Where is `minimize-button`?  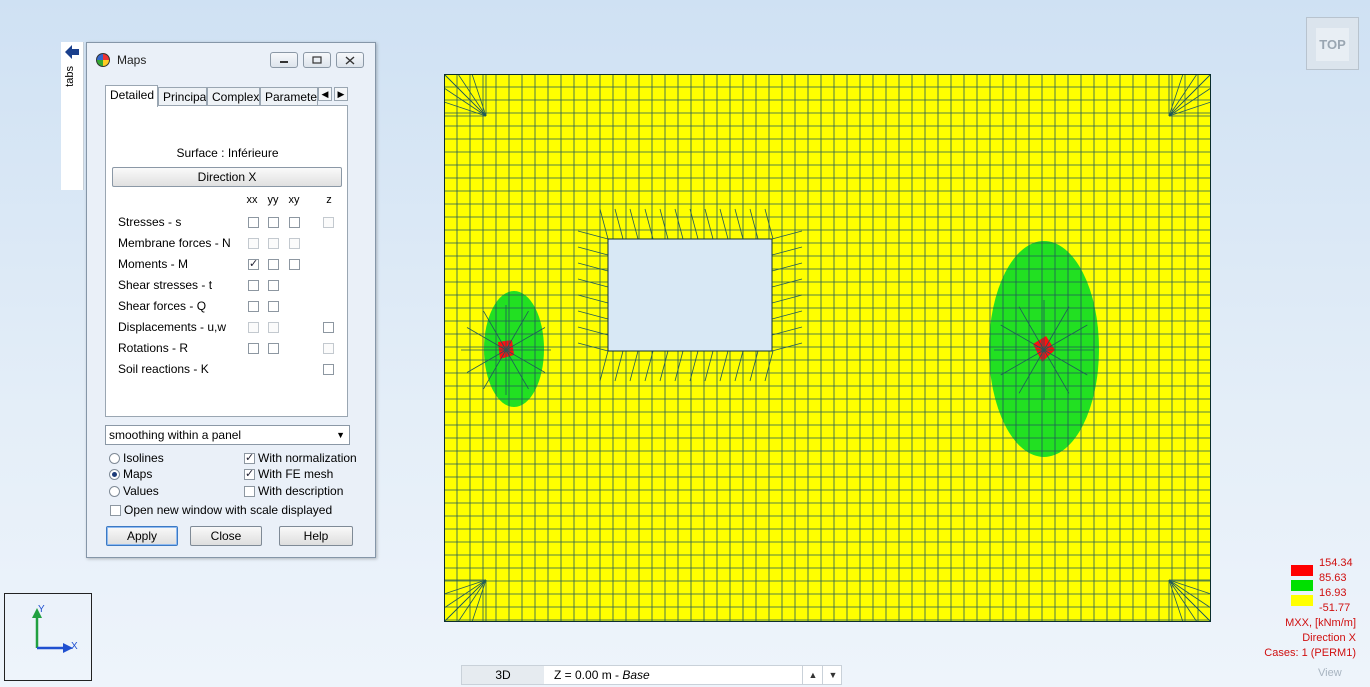 minimize-button is located at coordinates (284, 60).